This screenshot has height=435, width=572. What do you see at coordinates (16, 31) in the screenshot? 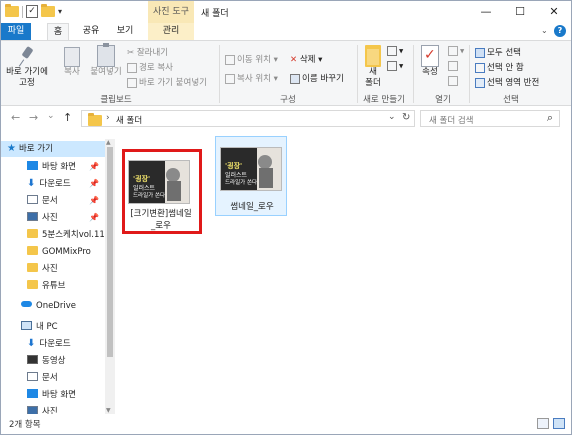
I see `tab-file: 파일` at bounding box center [16, 31].